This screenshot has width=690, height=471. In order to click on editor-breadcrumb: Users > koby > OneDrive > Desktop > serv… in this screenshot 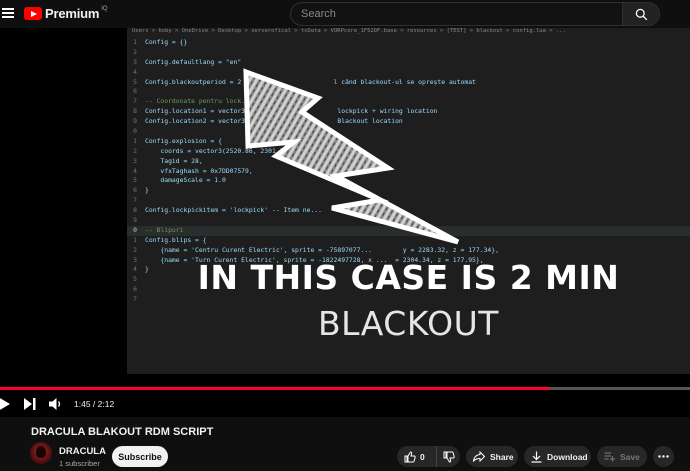, I will do `click(349, 31)`.